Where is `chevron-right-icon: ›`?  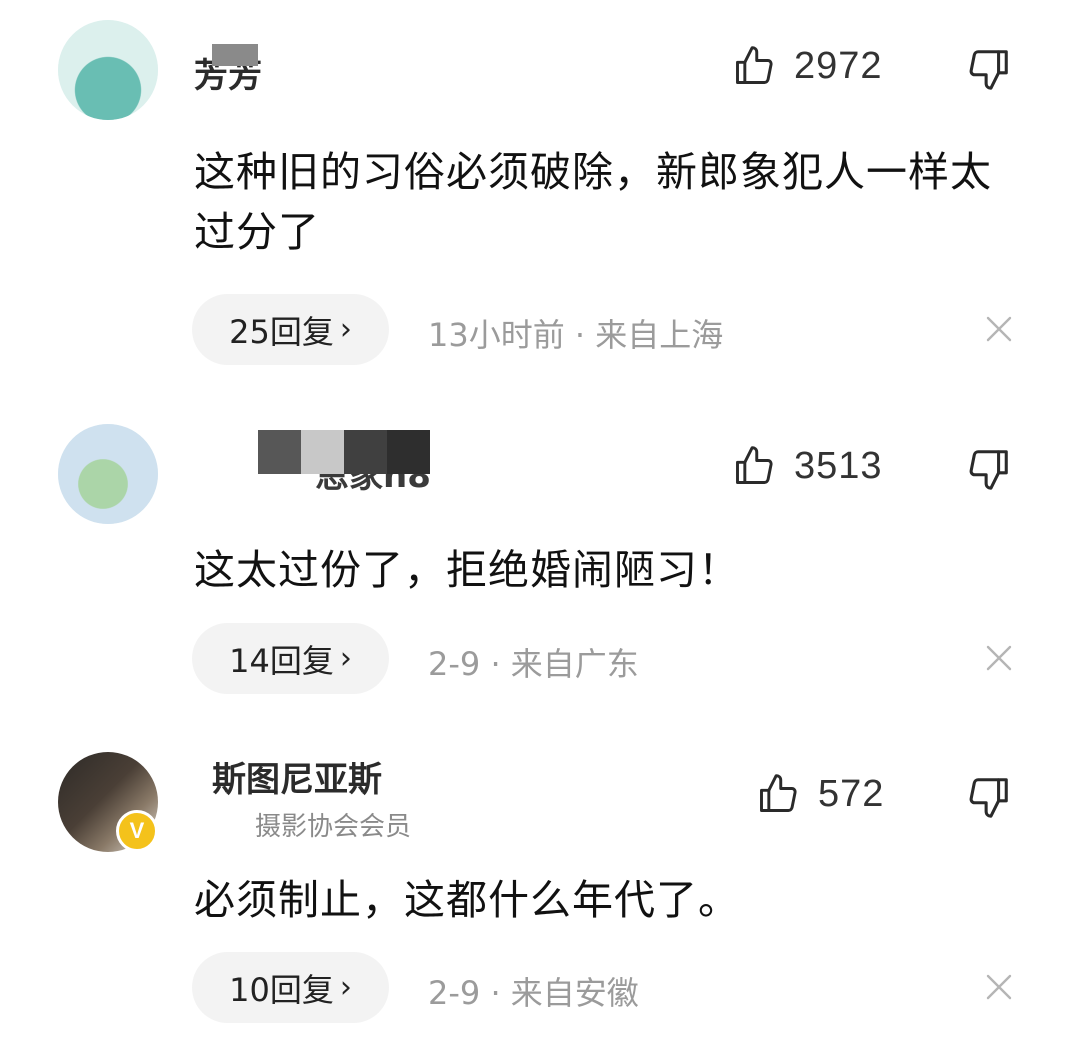
chevron-right-icon: › is located at coordinates (345, 987).